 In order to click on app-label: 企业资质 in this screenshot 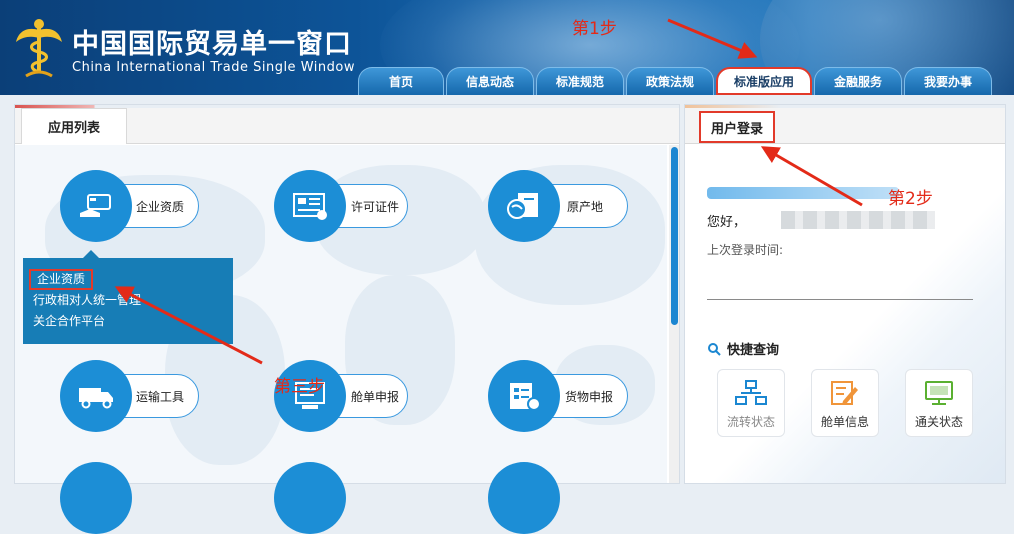, I will do `click(160, 206)`.